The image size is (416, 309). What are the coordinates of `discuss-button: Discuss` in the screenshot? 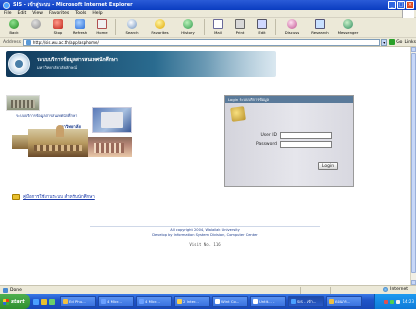 It's located at (292, 27).